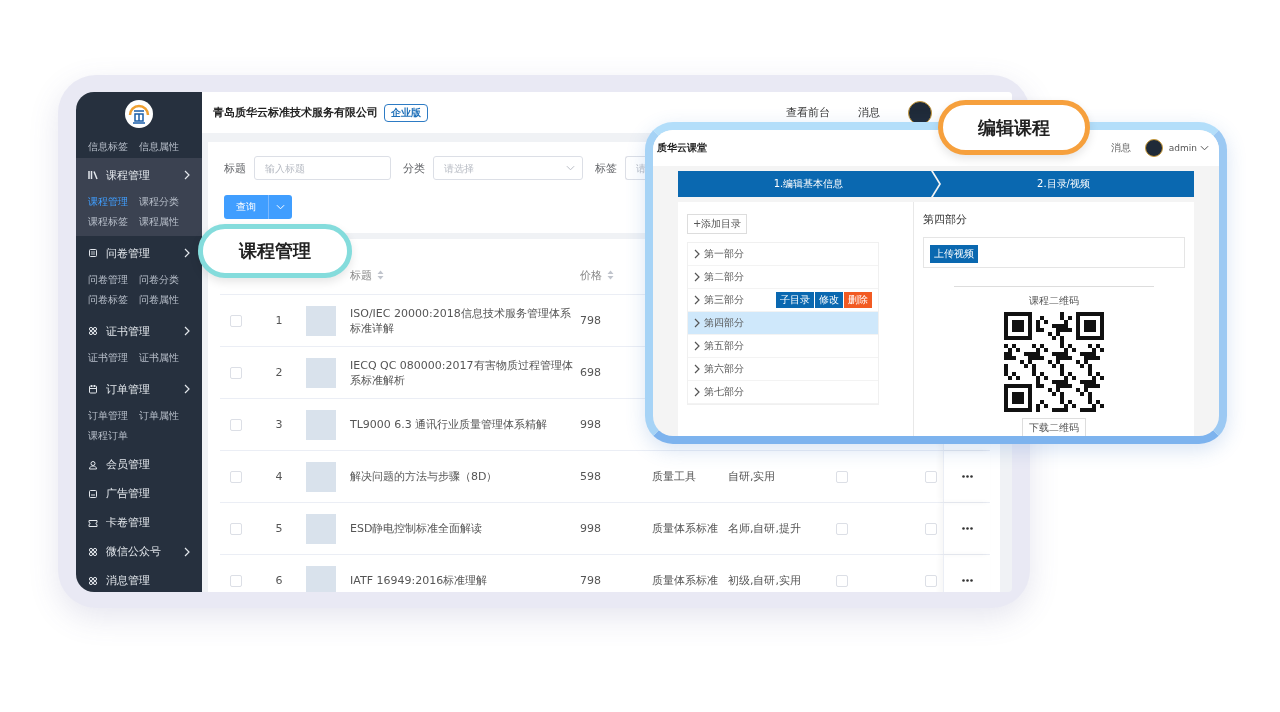 This screenshot has width=1280, height=712. Describe the element at coordinates (460, 320) in the screenshot. I see `course-title: ISO/IEC 20000:2018信息技术服务管理体系标准详解` at that location.